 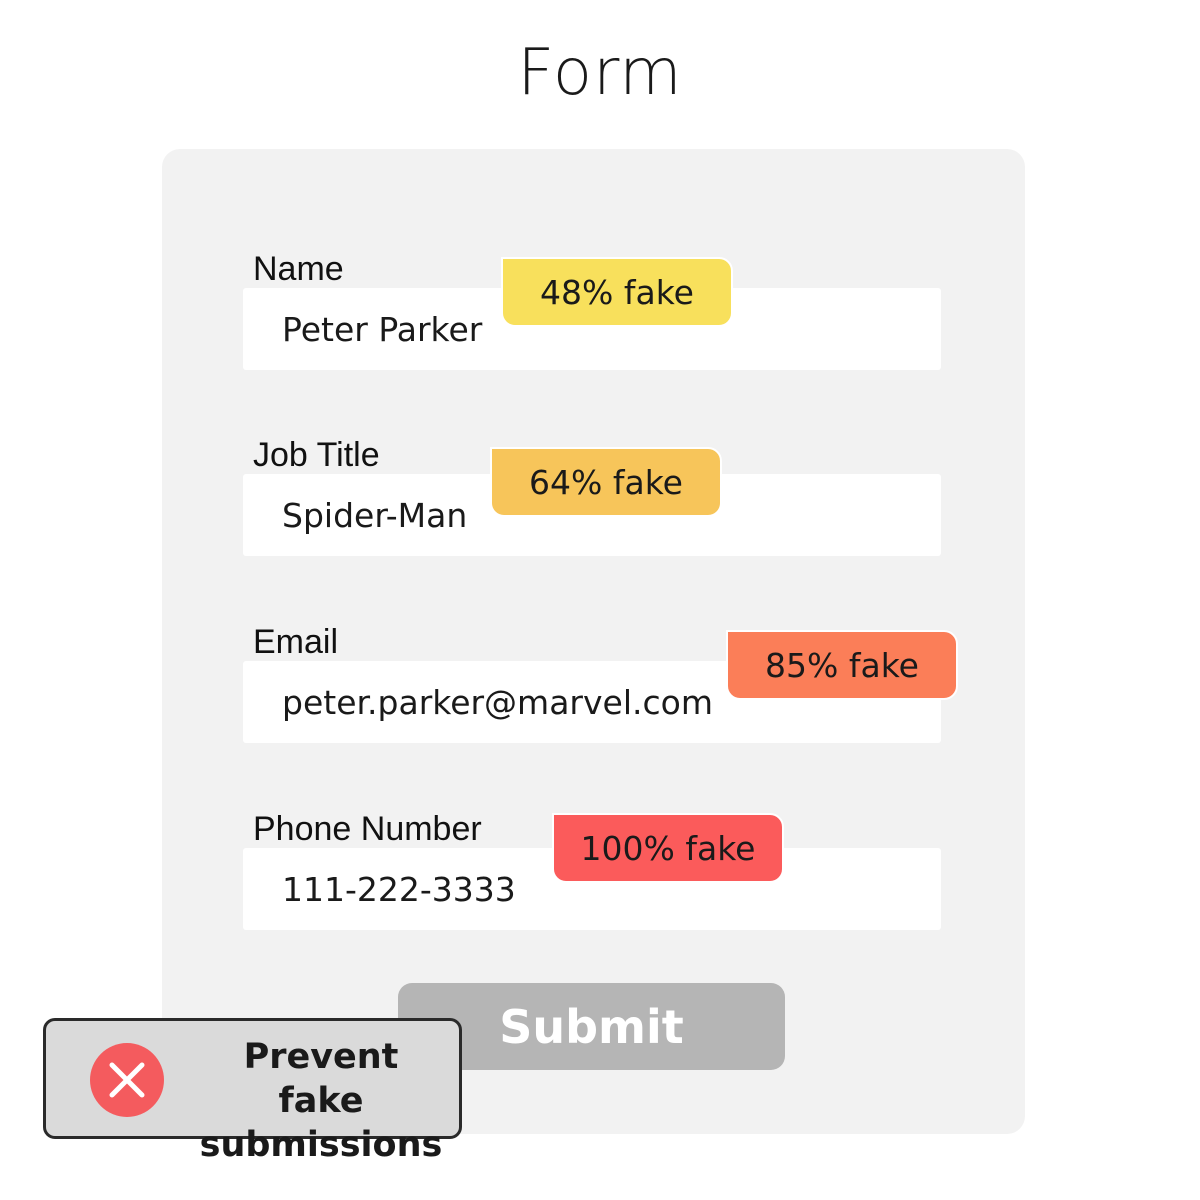 I want to click on toast-message-line2: submissions, so click(x=321, y=1145).